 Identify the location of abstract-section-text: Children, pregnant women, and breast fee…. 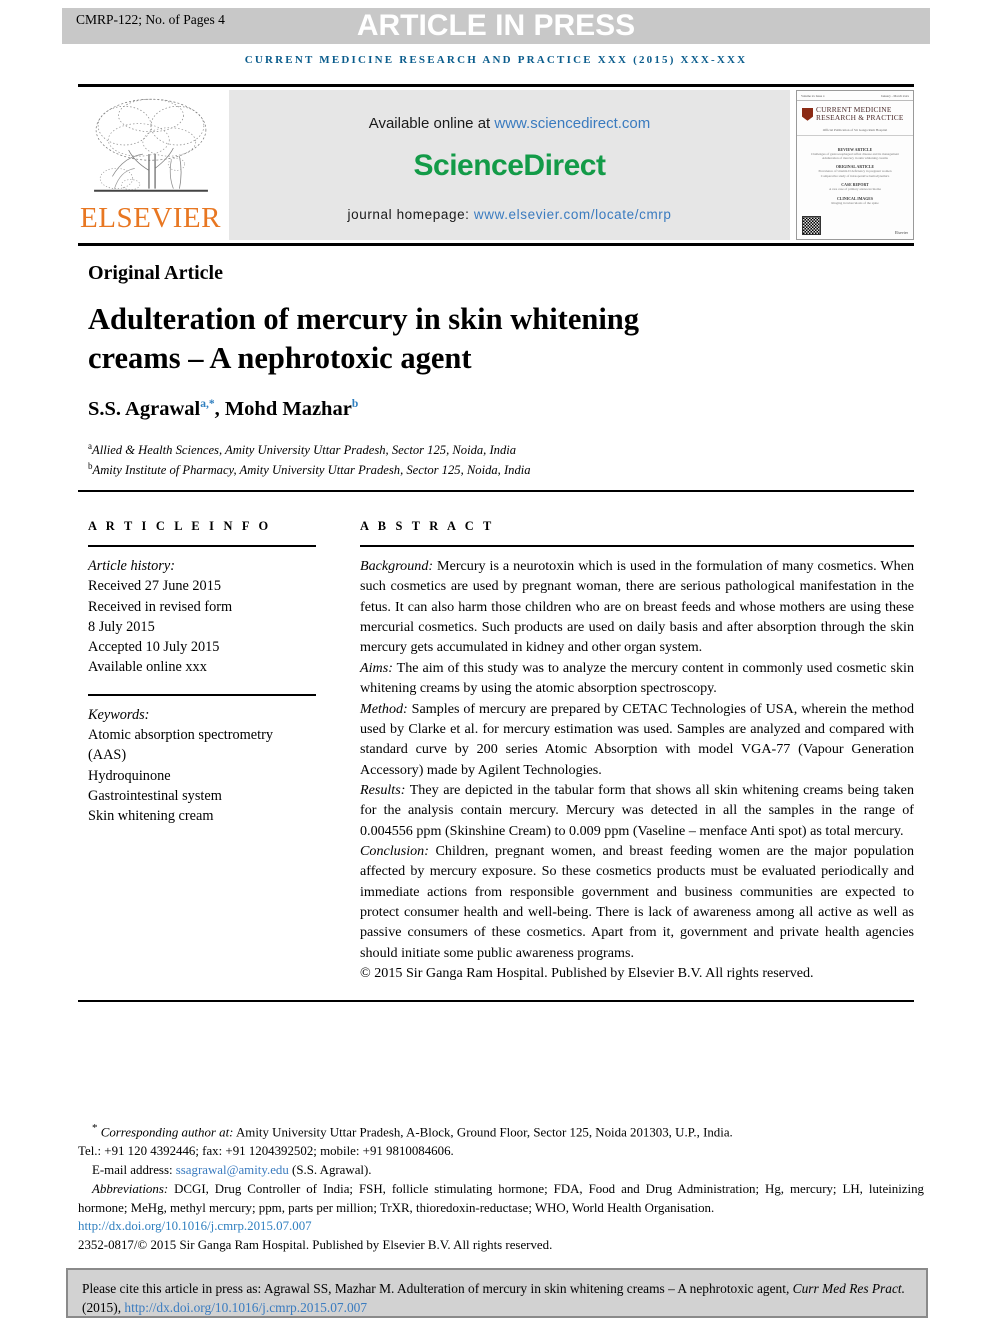
(637, 902).